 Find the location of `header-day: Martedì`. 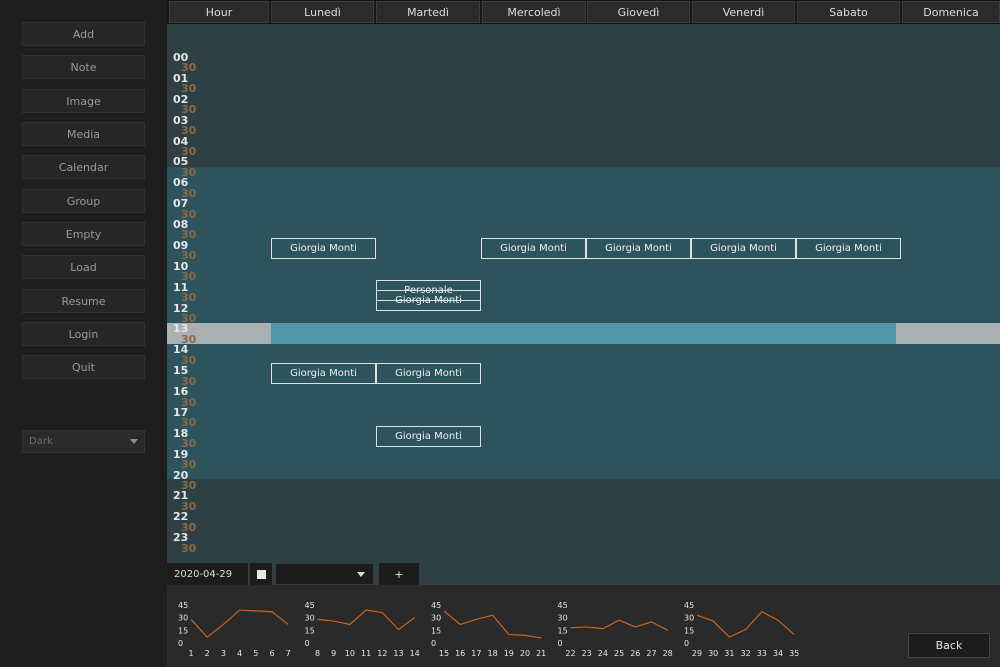

header-day: Martedì is located at coordinates (428, 12).